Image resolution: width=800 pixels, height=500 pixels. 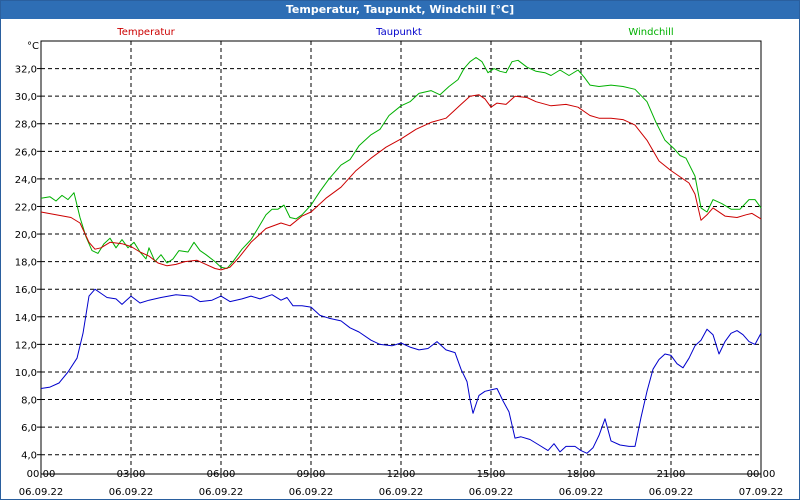 What do you see at coordinates (650, 32) in the screenshot?
I see `legend-windchill: Windchill` at bounding box center [650, 32].